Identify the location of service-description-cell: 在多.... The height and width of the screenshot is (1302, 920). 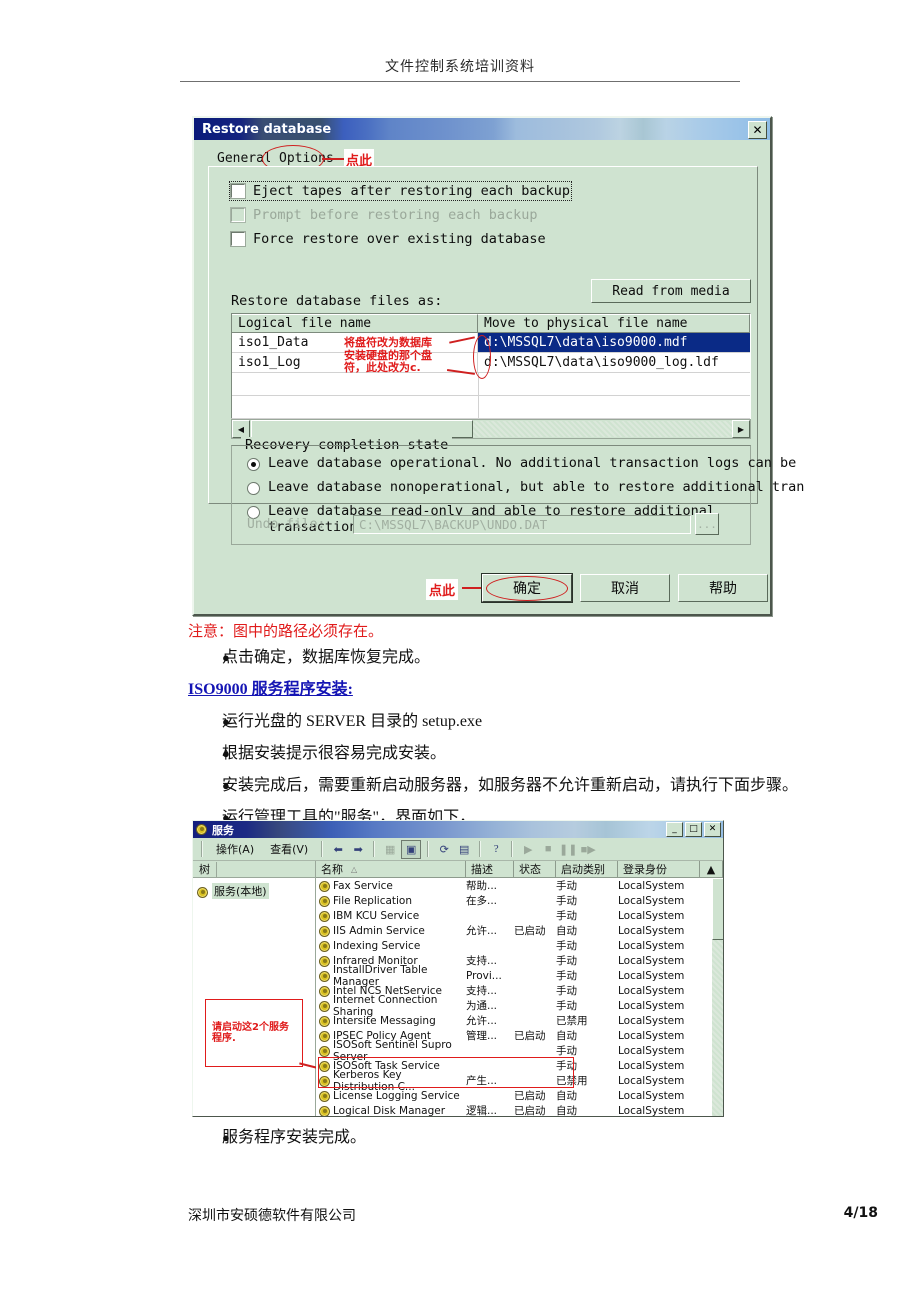
(482, 901).